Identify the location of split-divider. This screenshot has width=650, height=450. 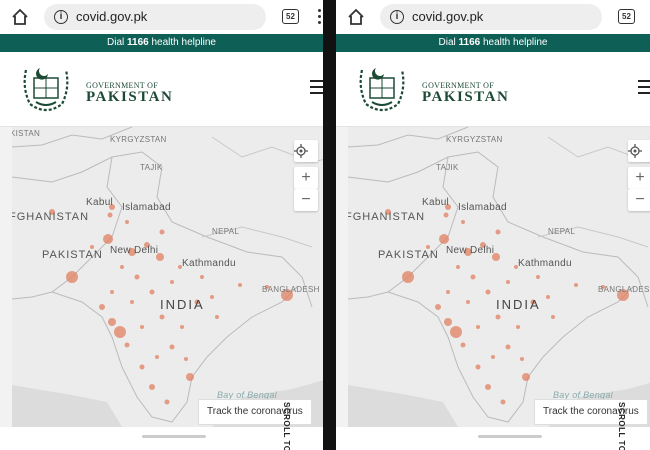
(329, 225).